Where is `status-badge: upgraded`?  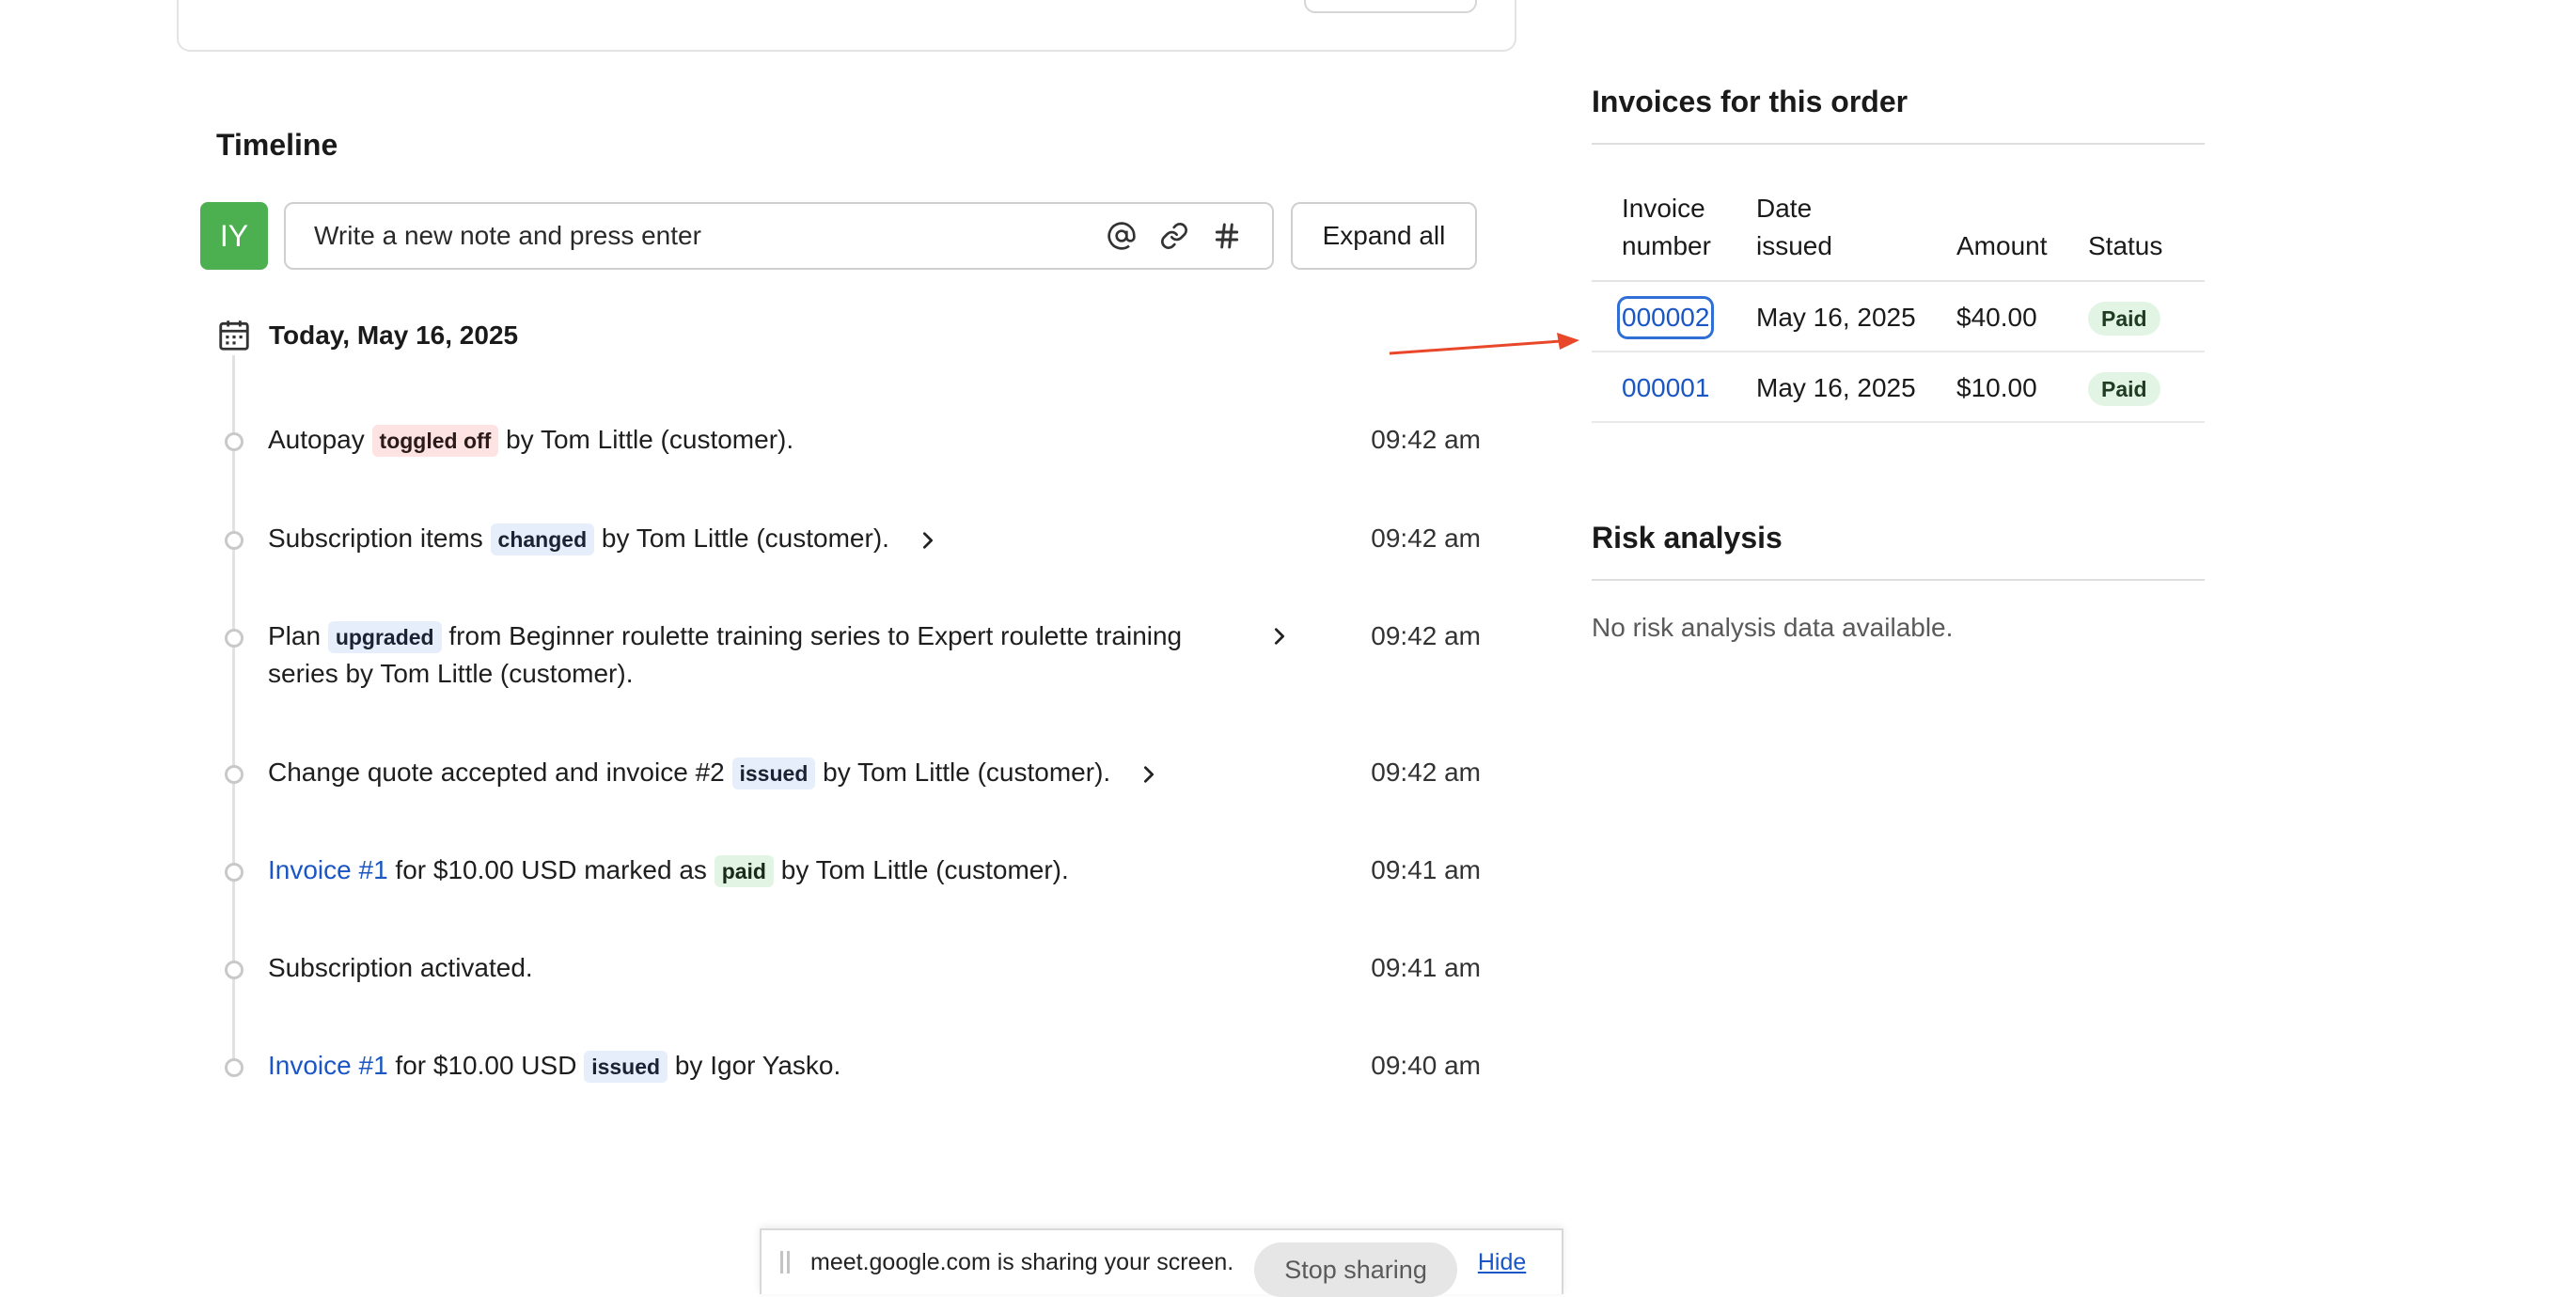
status-badge: upgraded is located at coordinates (385, 637).